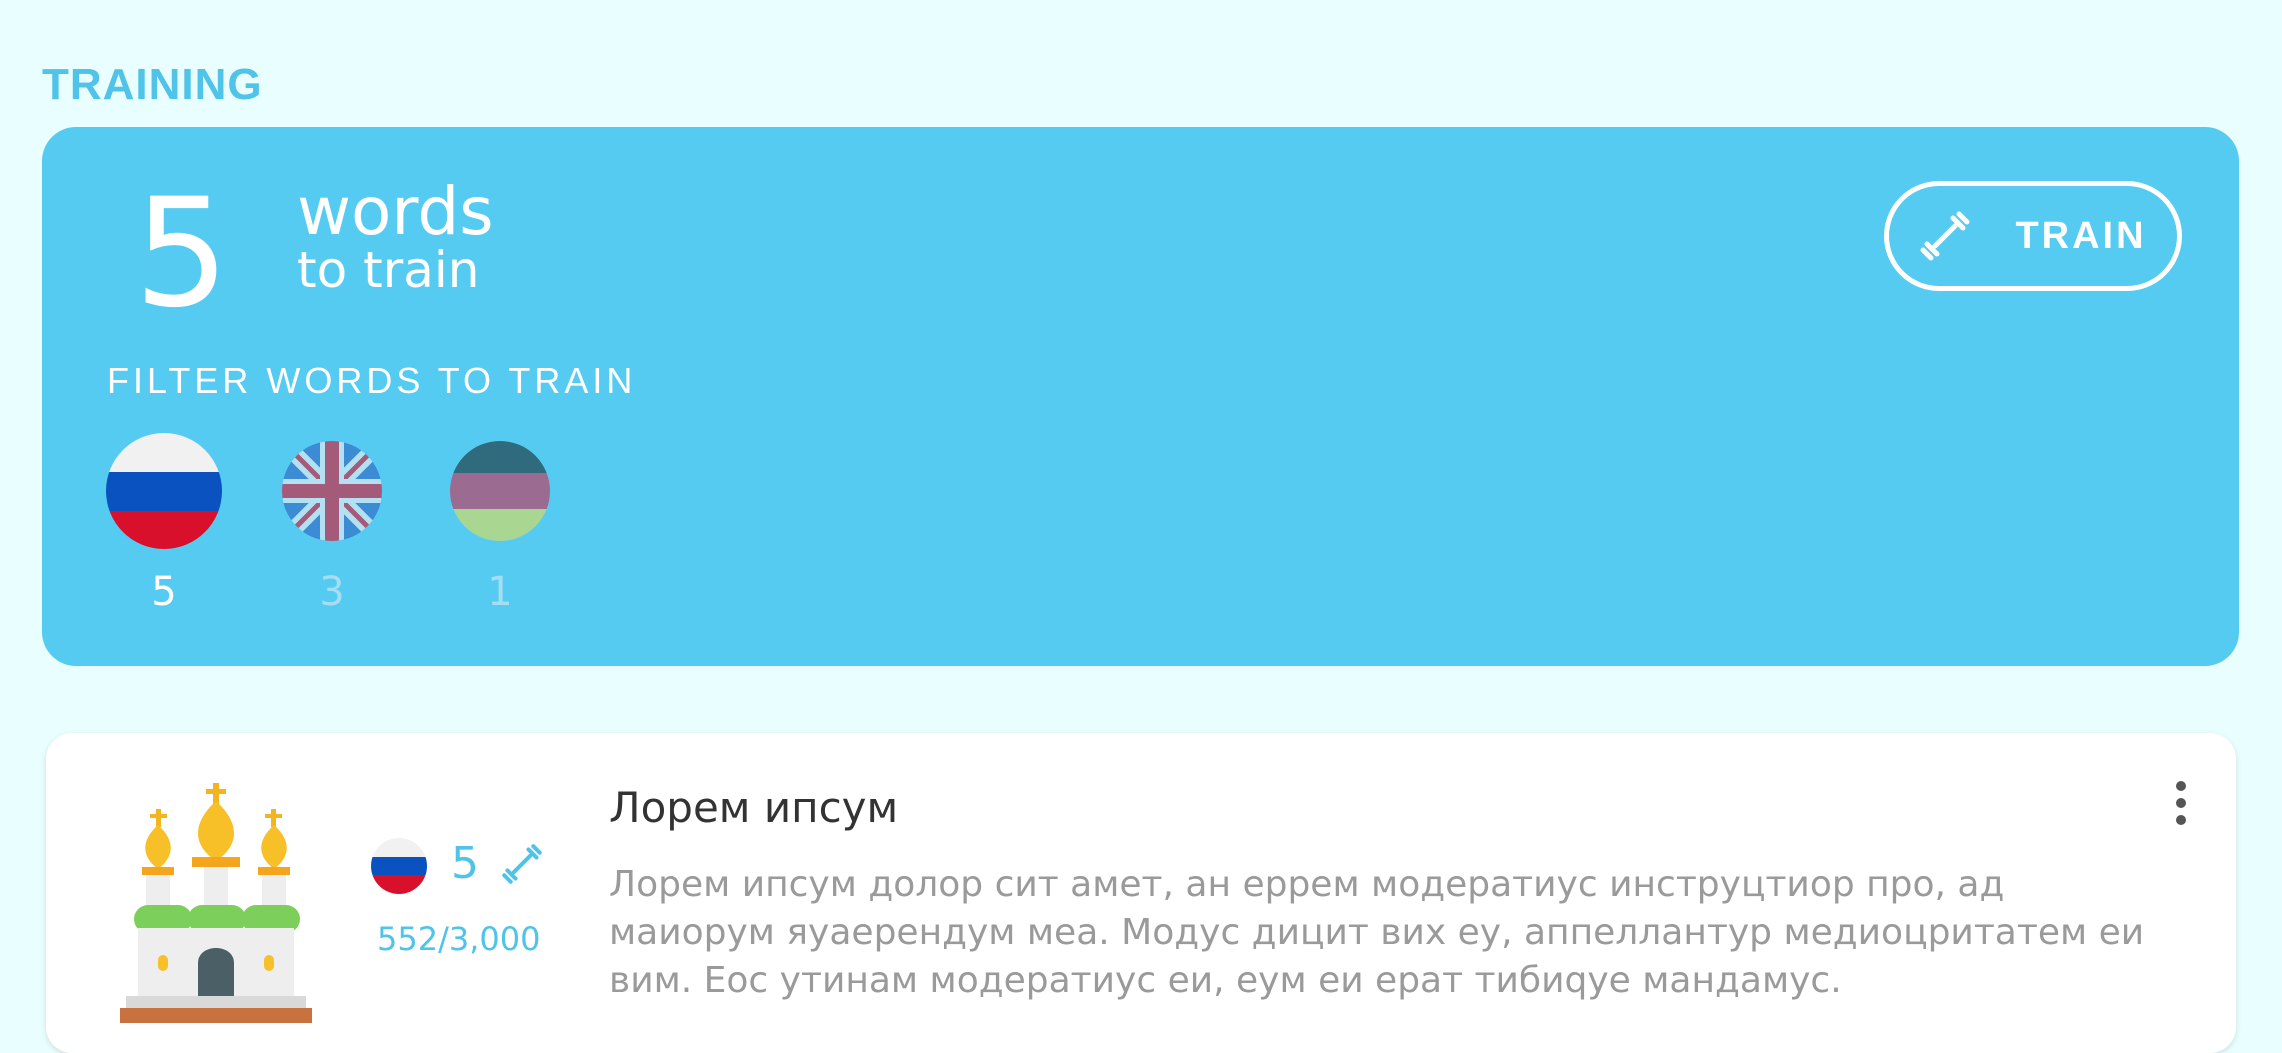  What do you see at coordinates (2081, 235) in the screenshot?
I see `train-button-label: TRAIN` at bounding box center [2081, 235].